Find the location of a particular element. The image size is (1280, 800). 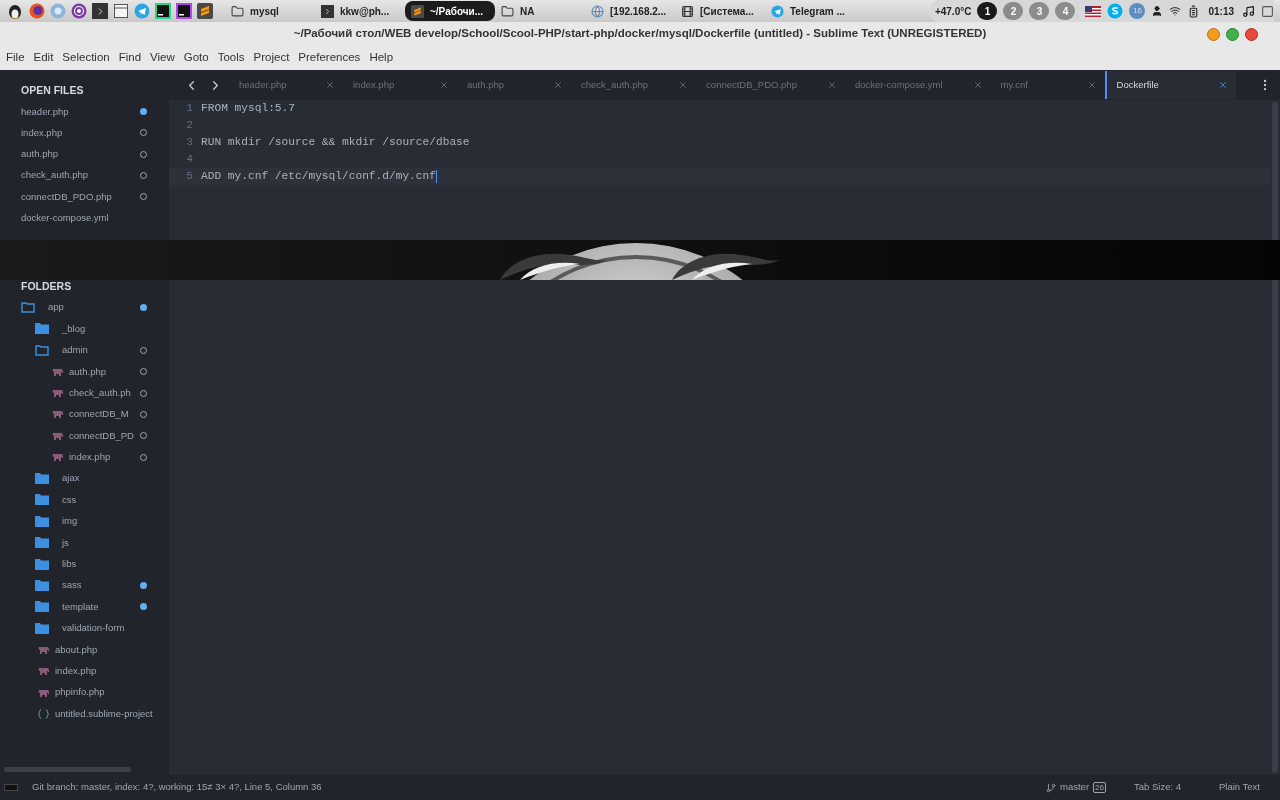

text-cursor is located at coordinates (436, 176).